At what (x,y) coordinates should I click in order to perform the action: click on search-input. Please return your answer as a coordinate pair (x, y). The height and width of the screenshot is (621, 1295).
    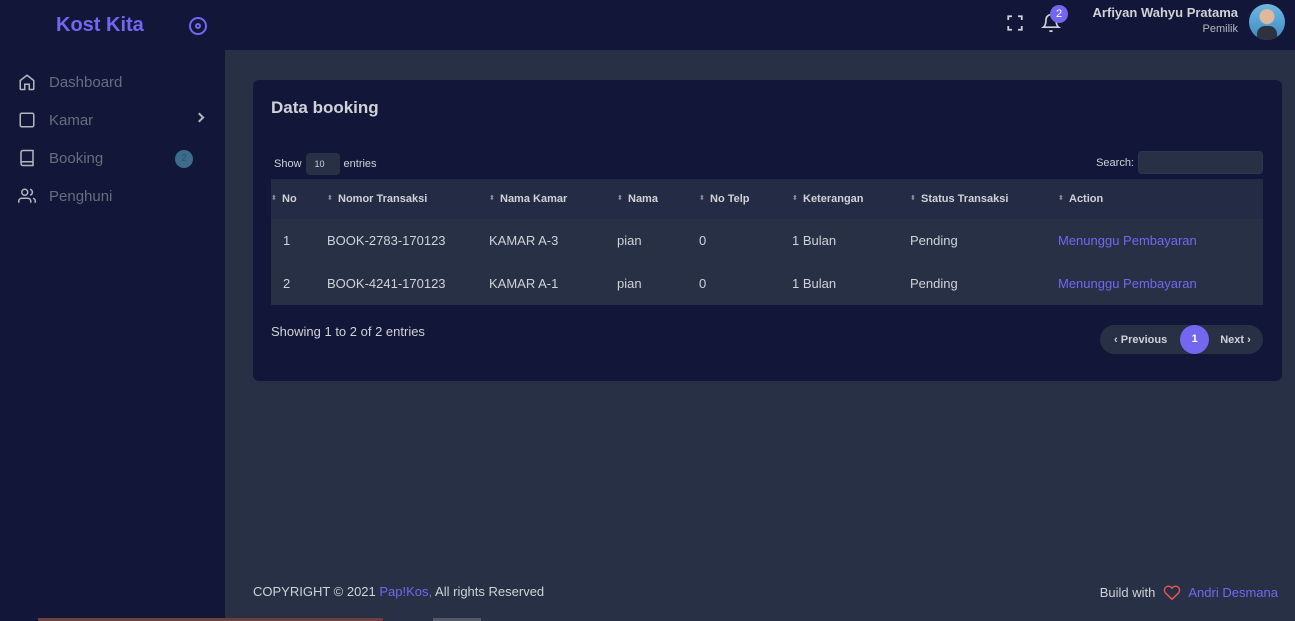
    Looking at the image, I should click on (1200, 162).